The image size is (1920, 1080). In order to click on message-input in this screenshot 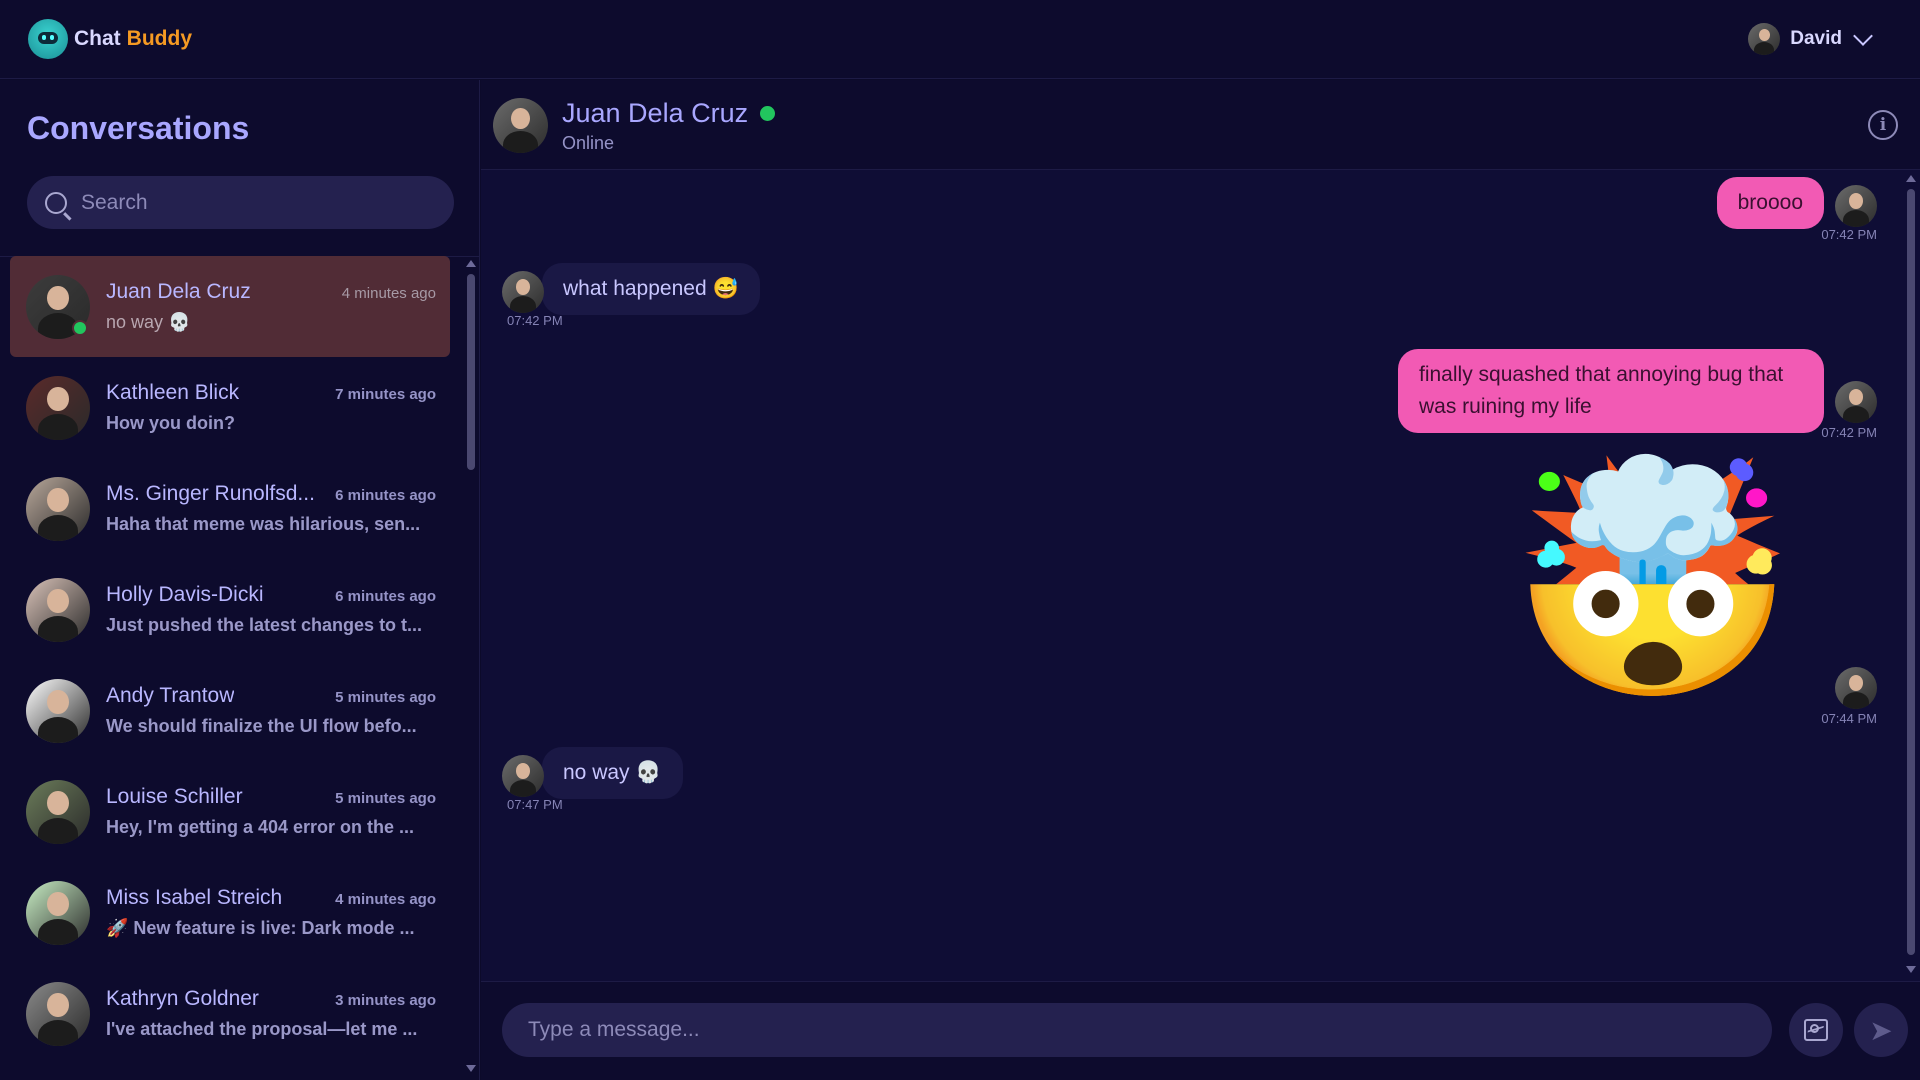, I will do `click(1137, 1030)`.